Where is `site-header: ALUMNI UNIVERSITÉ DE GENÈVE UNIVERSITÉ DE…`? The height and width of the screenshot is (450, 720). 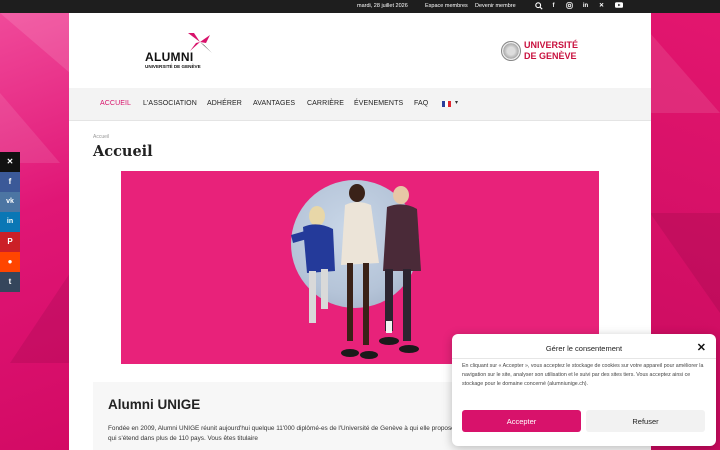
site-header: ALUMNI UNIVERSITÉ DE GENÈVE UNIVERSITÉ DE… is located at coordinates (360, 50).